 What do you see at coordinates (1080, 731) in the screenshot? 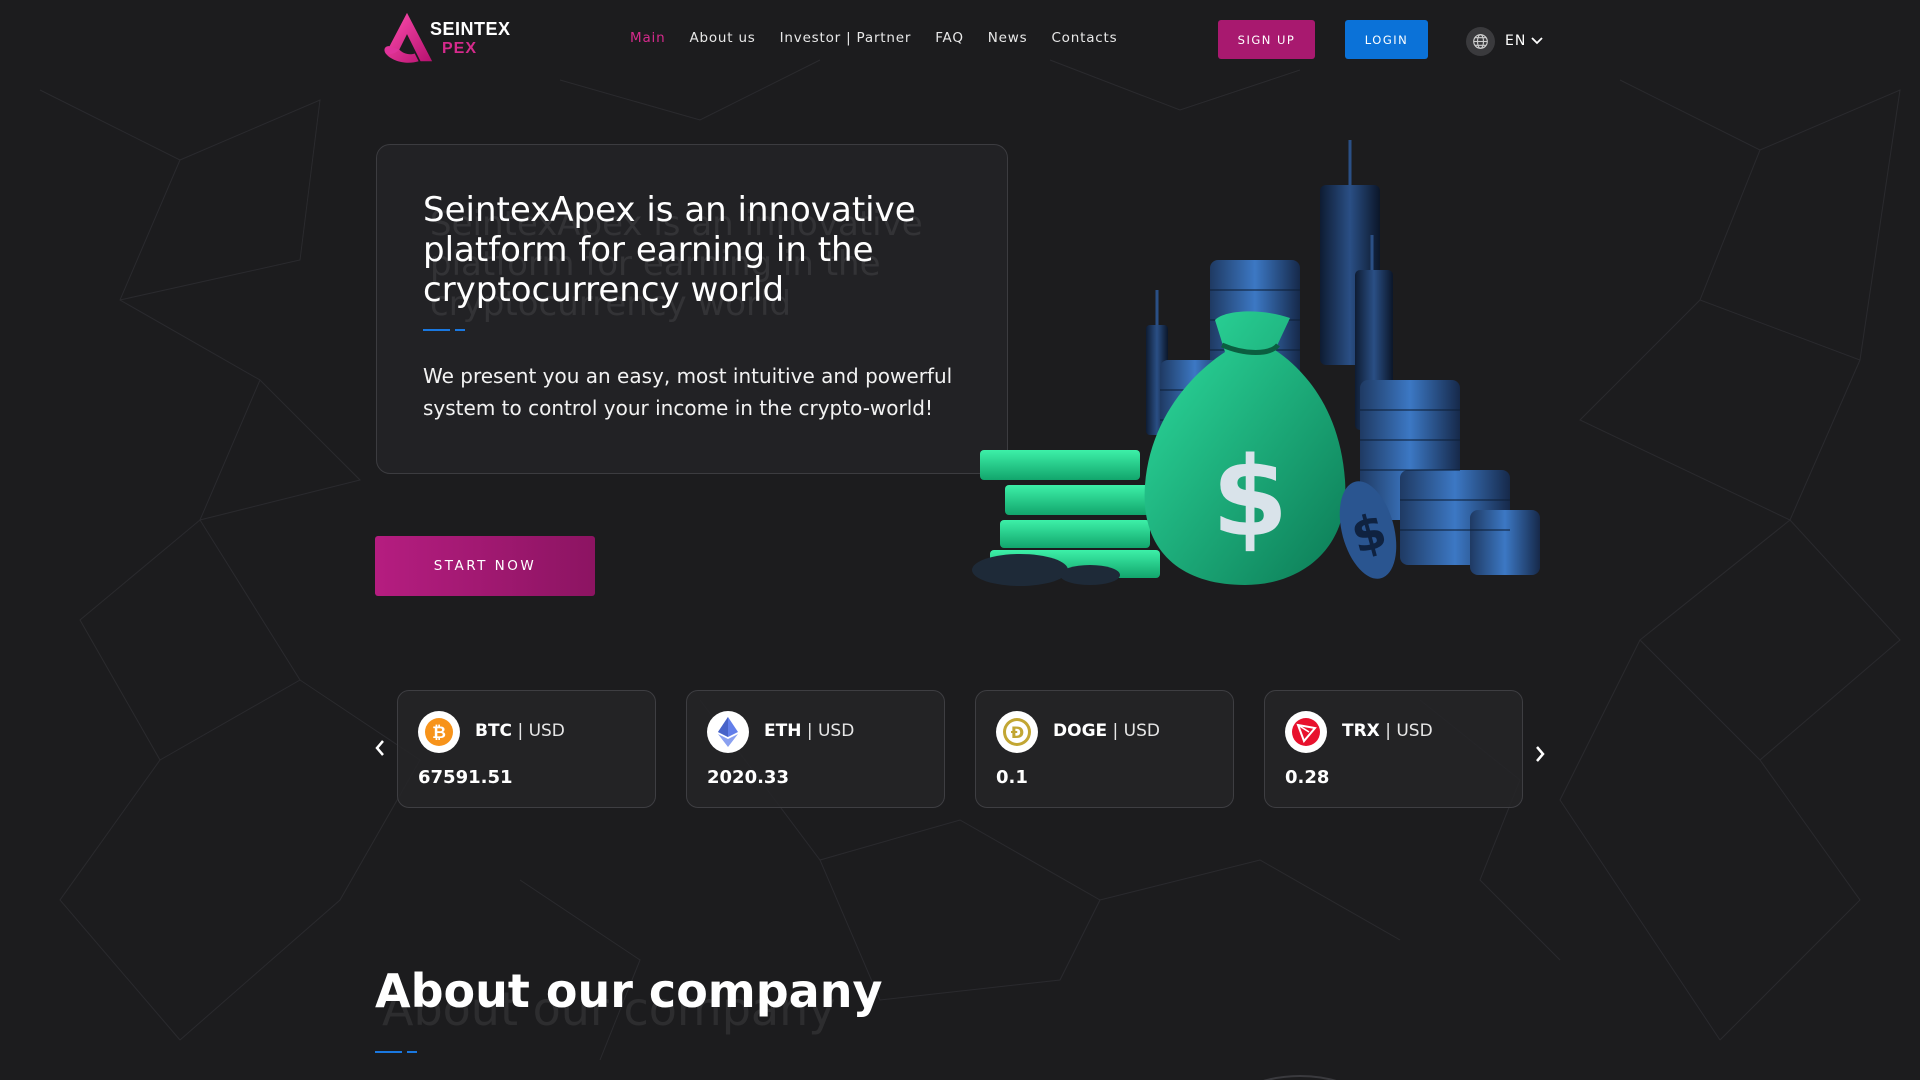
I see `ticker-symbol: DOGE` at bounding box center [1080, 731].